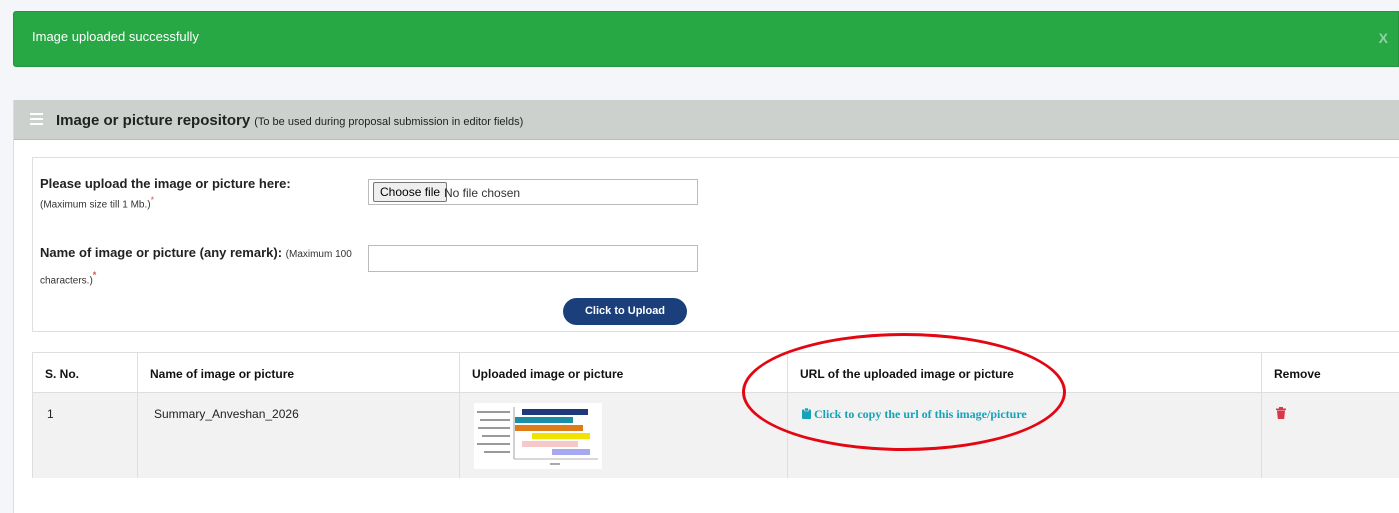 This screenshot has height=513, width=1399. I want to click on alert-message: Image uploaded successfully, so click(115, 36).